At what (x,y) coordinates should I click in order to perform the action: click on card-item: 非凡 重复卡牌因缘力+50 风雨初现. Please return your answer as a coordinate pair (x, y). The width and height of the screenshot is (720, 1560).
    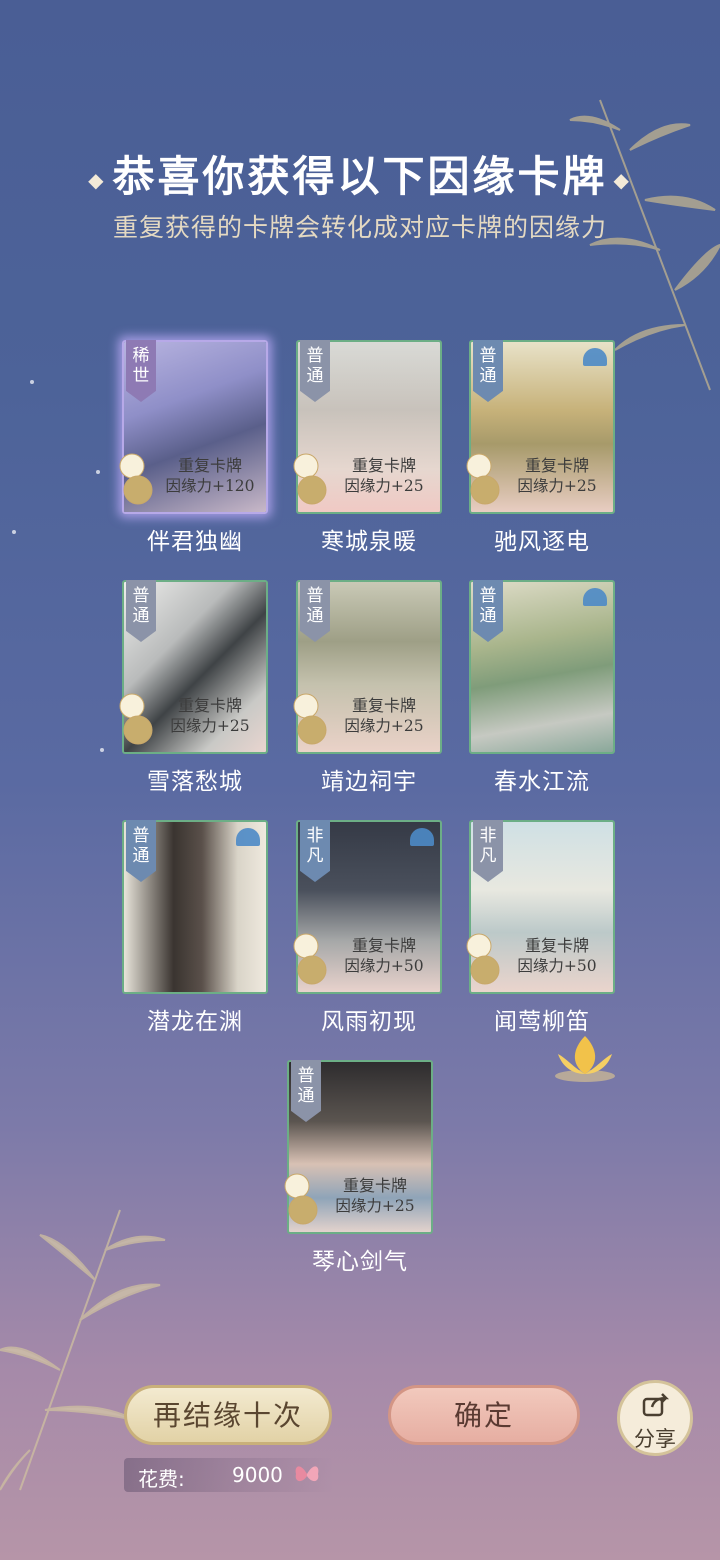
    Looking at the image, I should click on (367, 927).